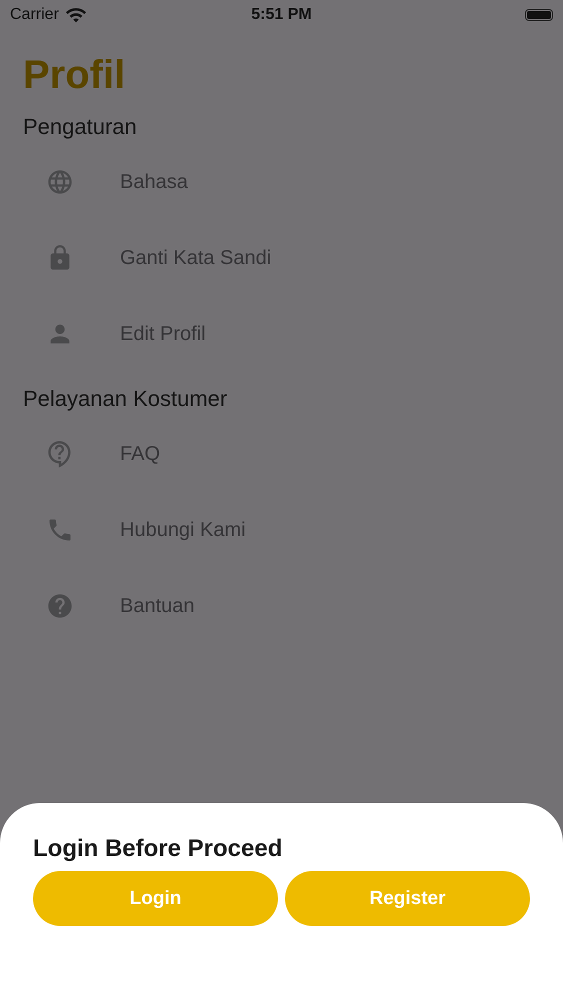 The height and width of the screenshot is (1000, 563). I want to click on menu-item: Hubungi Kami, so click(183, 530).